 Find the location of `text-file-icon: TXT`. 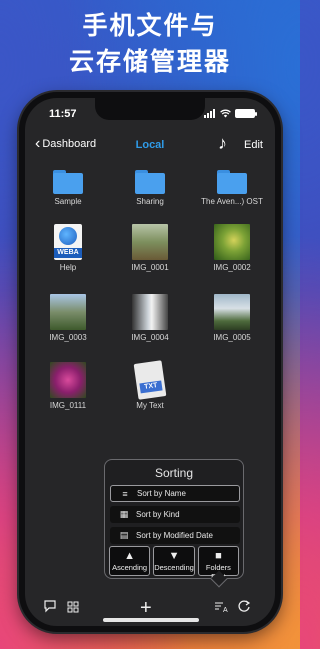

text-file-icon: TXT is located at coordinates (150, 380).